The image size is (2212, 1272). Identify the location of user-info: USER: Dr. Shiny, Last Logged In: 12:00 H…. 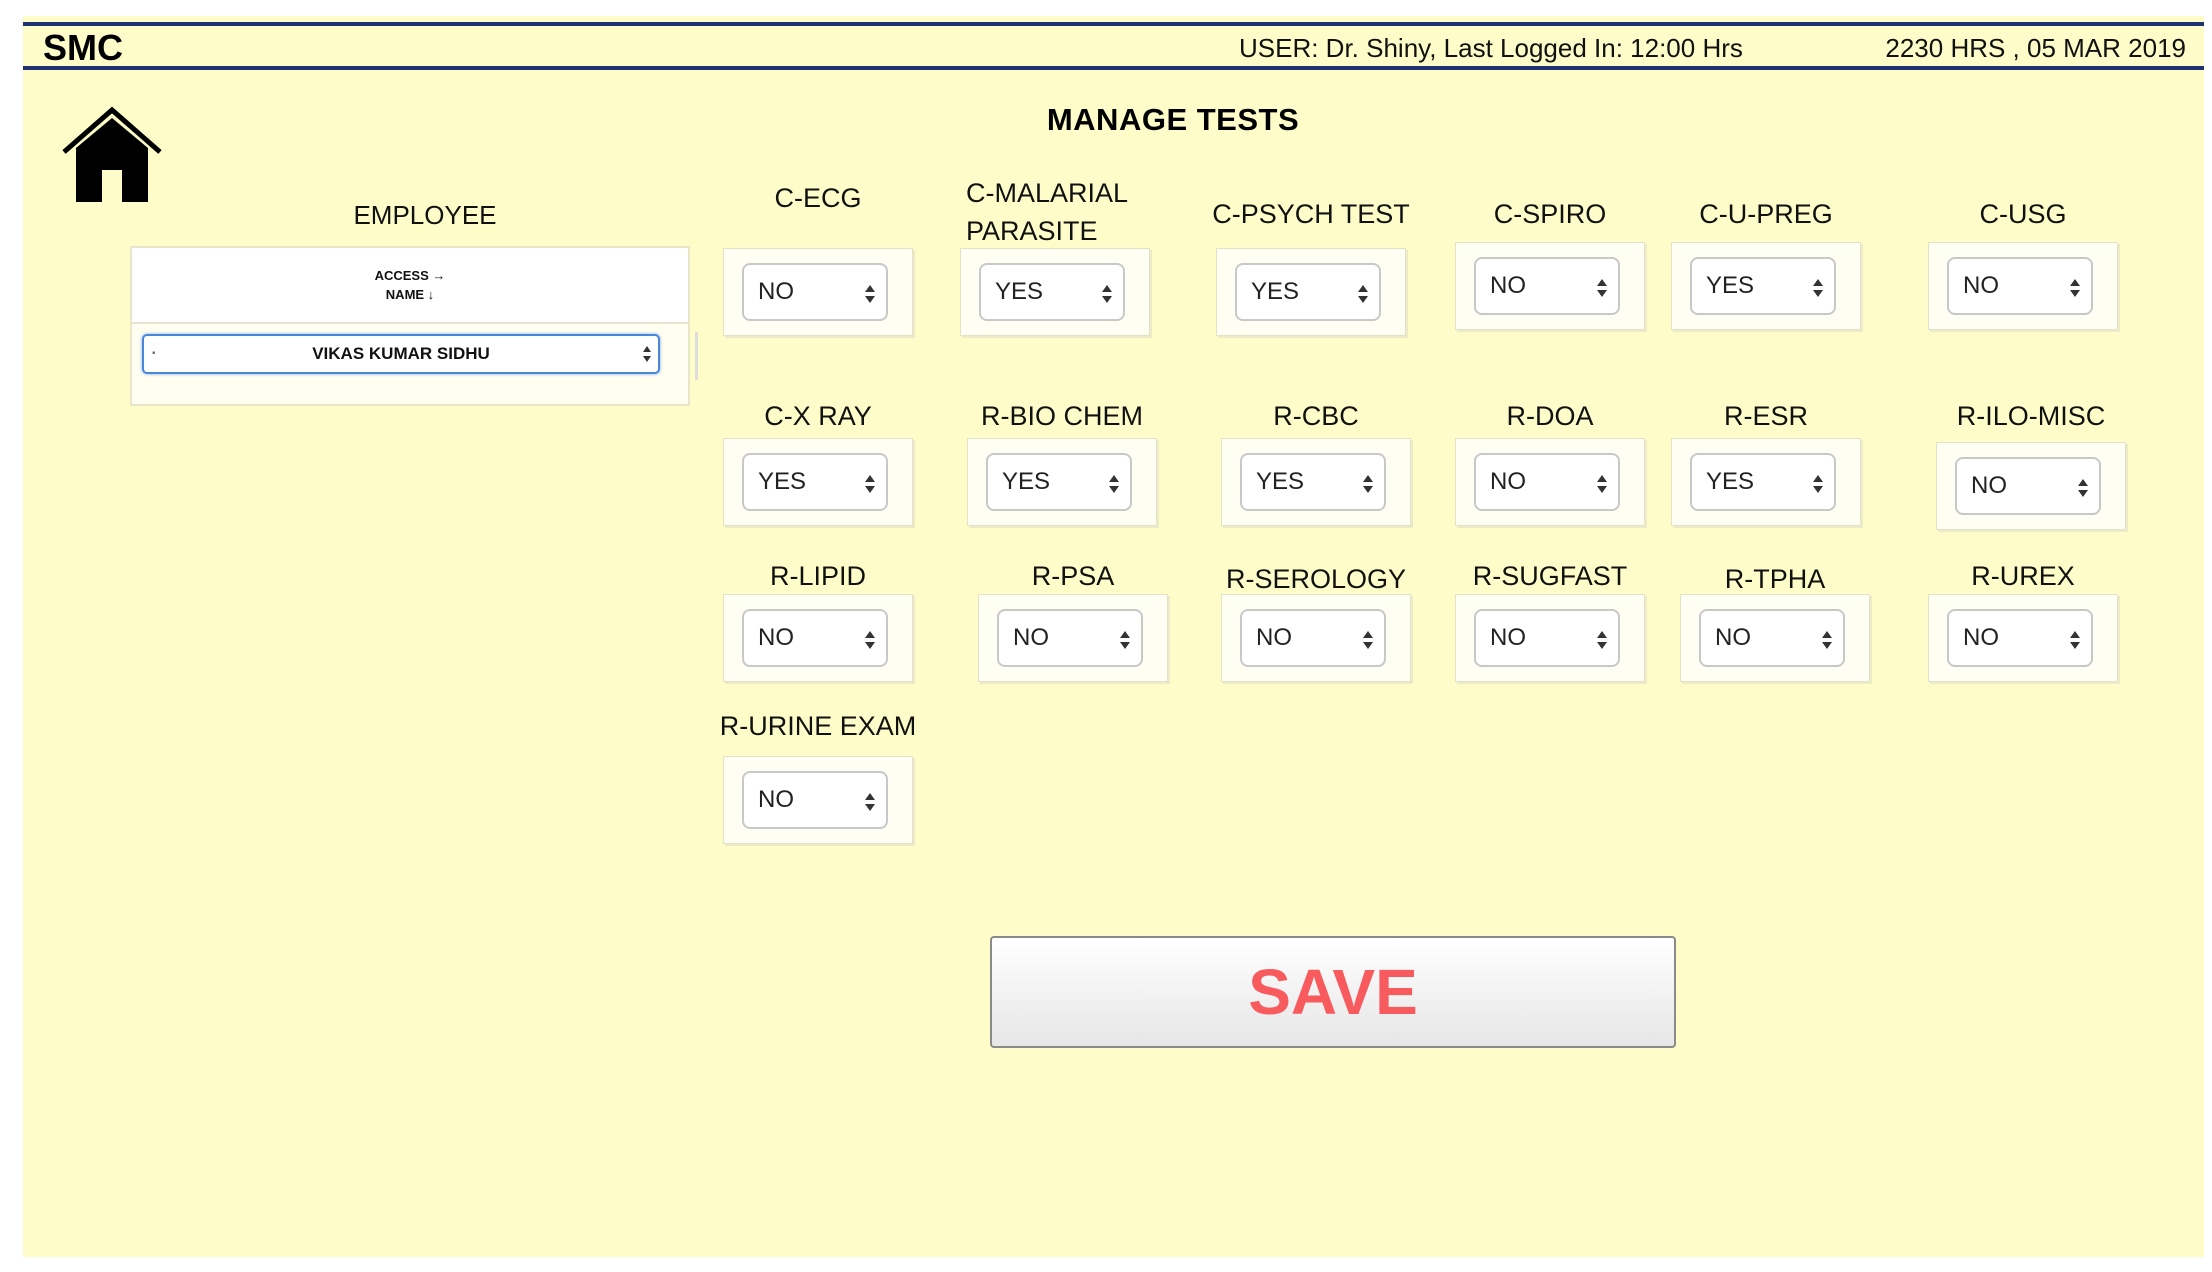
(1491, 48).